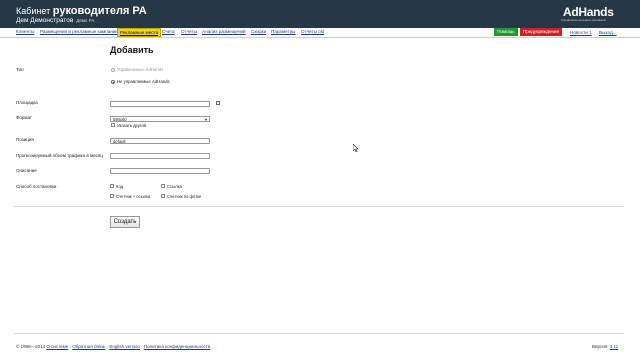  What do you see at coordinates (88, 346) in the screenshot?
I see `feedback-link: Обратная связь` at bounding box center [88, 346].